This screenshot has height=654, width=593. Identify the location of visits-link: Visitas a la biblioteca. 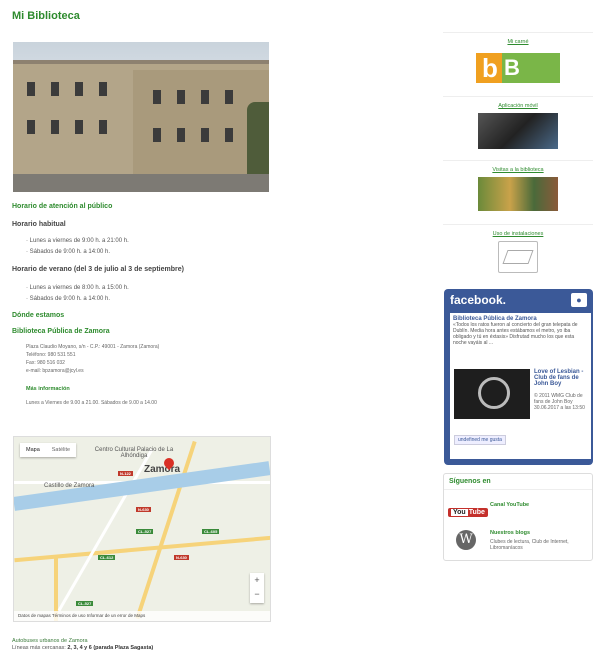
(518, 170).